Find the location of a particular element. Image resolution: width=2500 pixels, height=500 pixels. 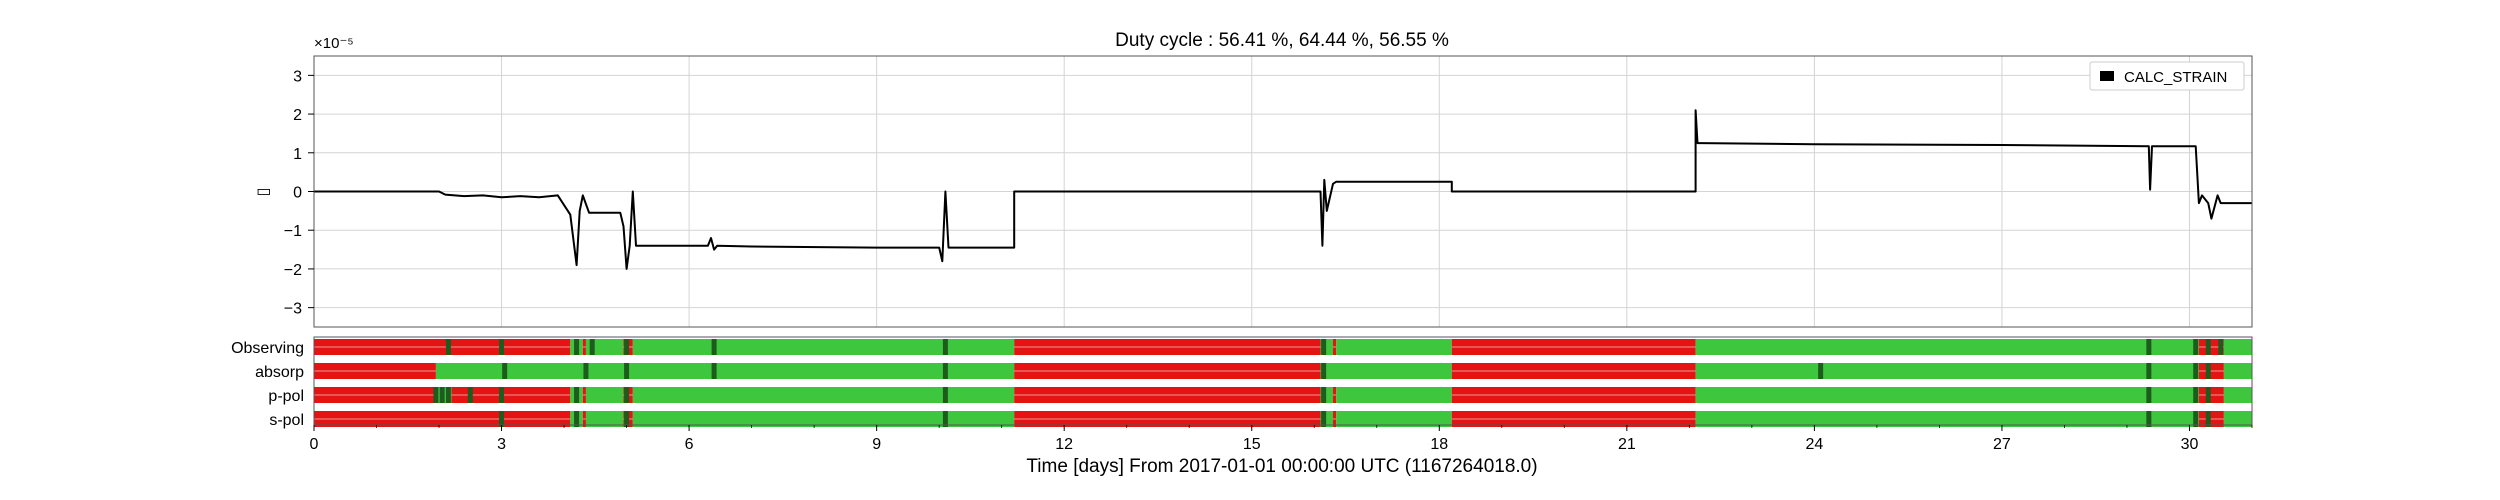

x-tick-label: 27 is located at coordinates (2002, 444).